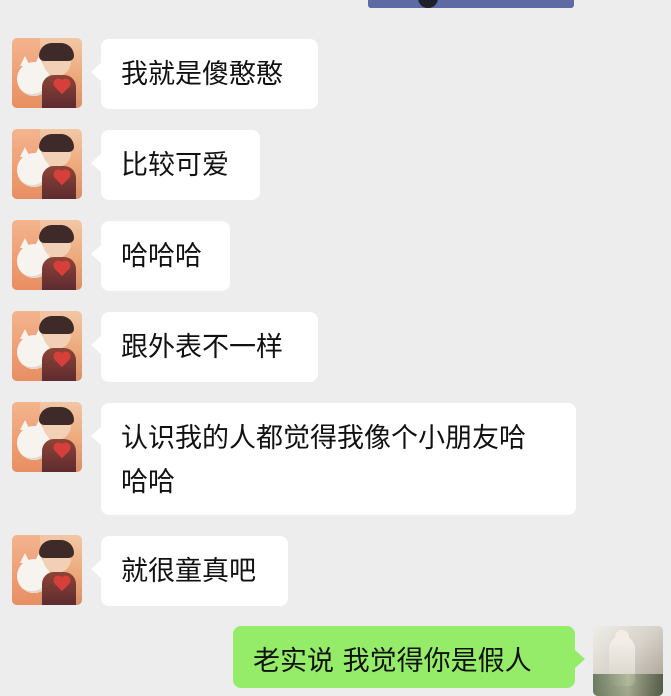 The image size is (671, 696). I want to click on incoming-message-bubble: 我就是傻憨憨, so click(204, 74).